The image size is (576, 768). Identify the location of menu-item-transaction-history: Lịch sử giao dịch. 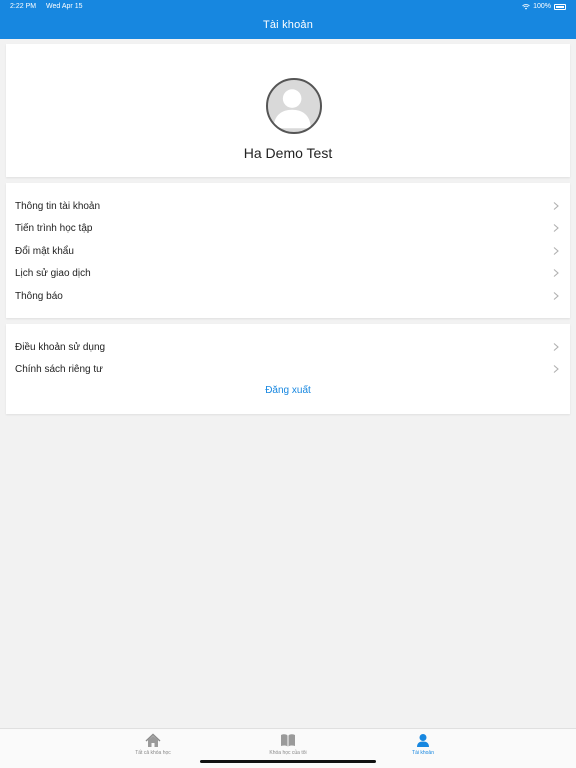
(288, 273).